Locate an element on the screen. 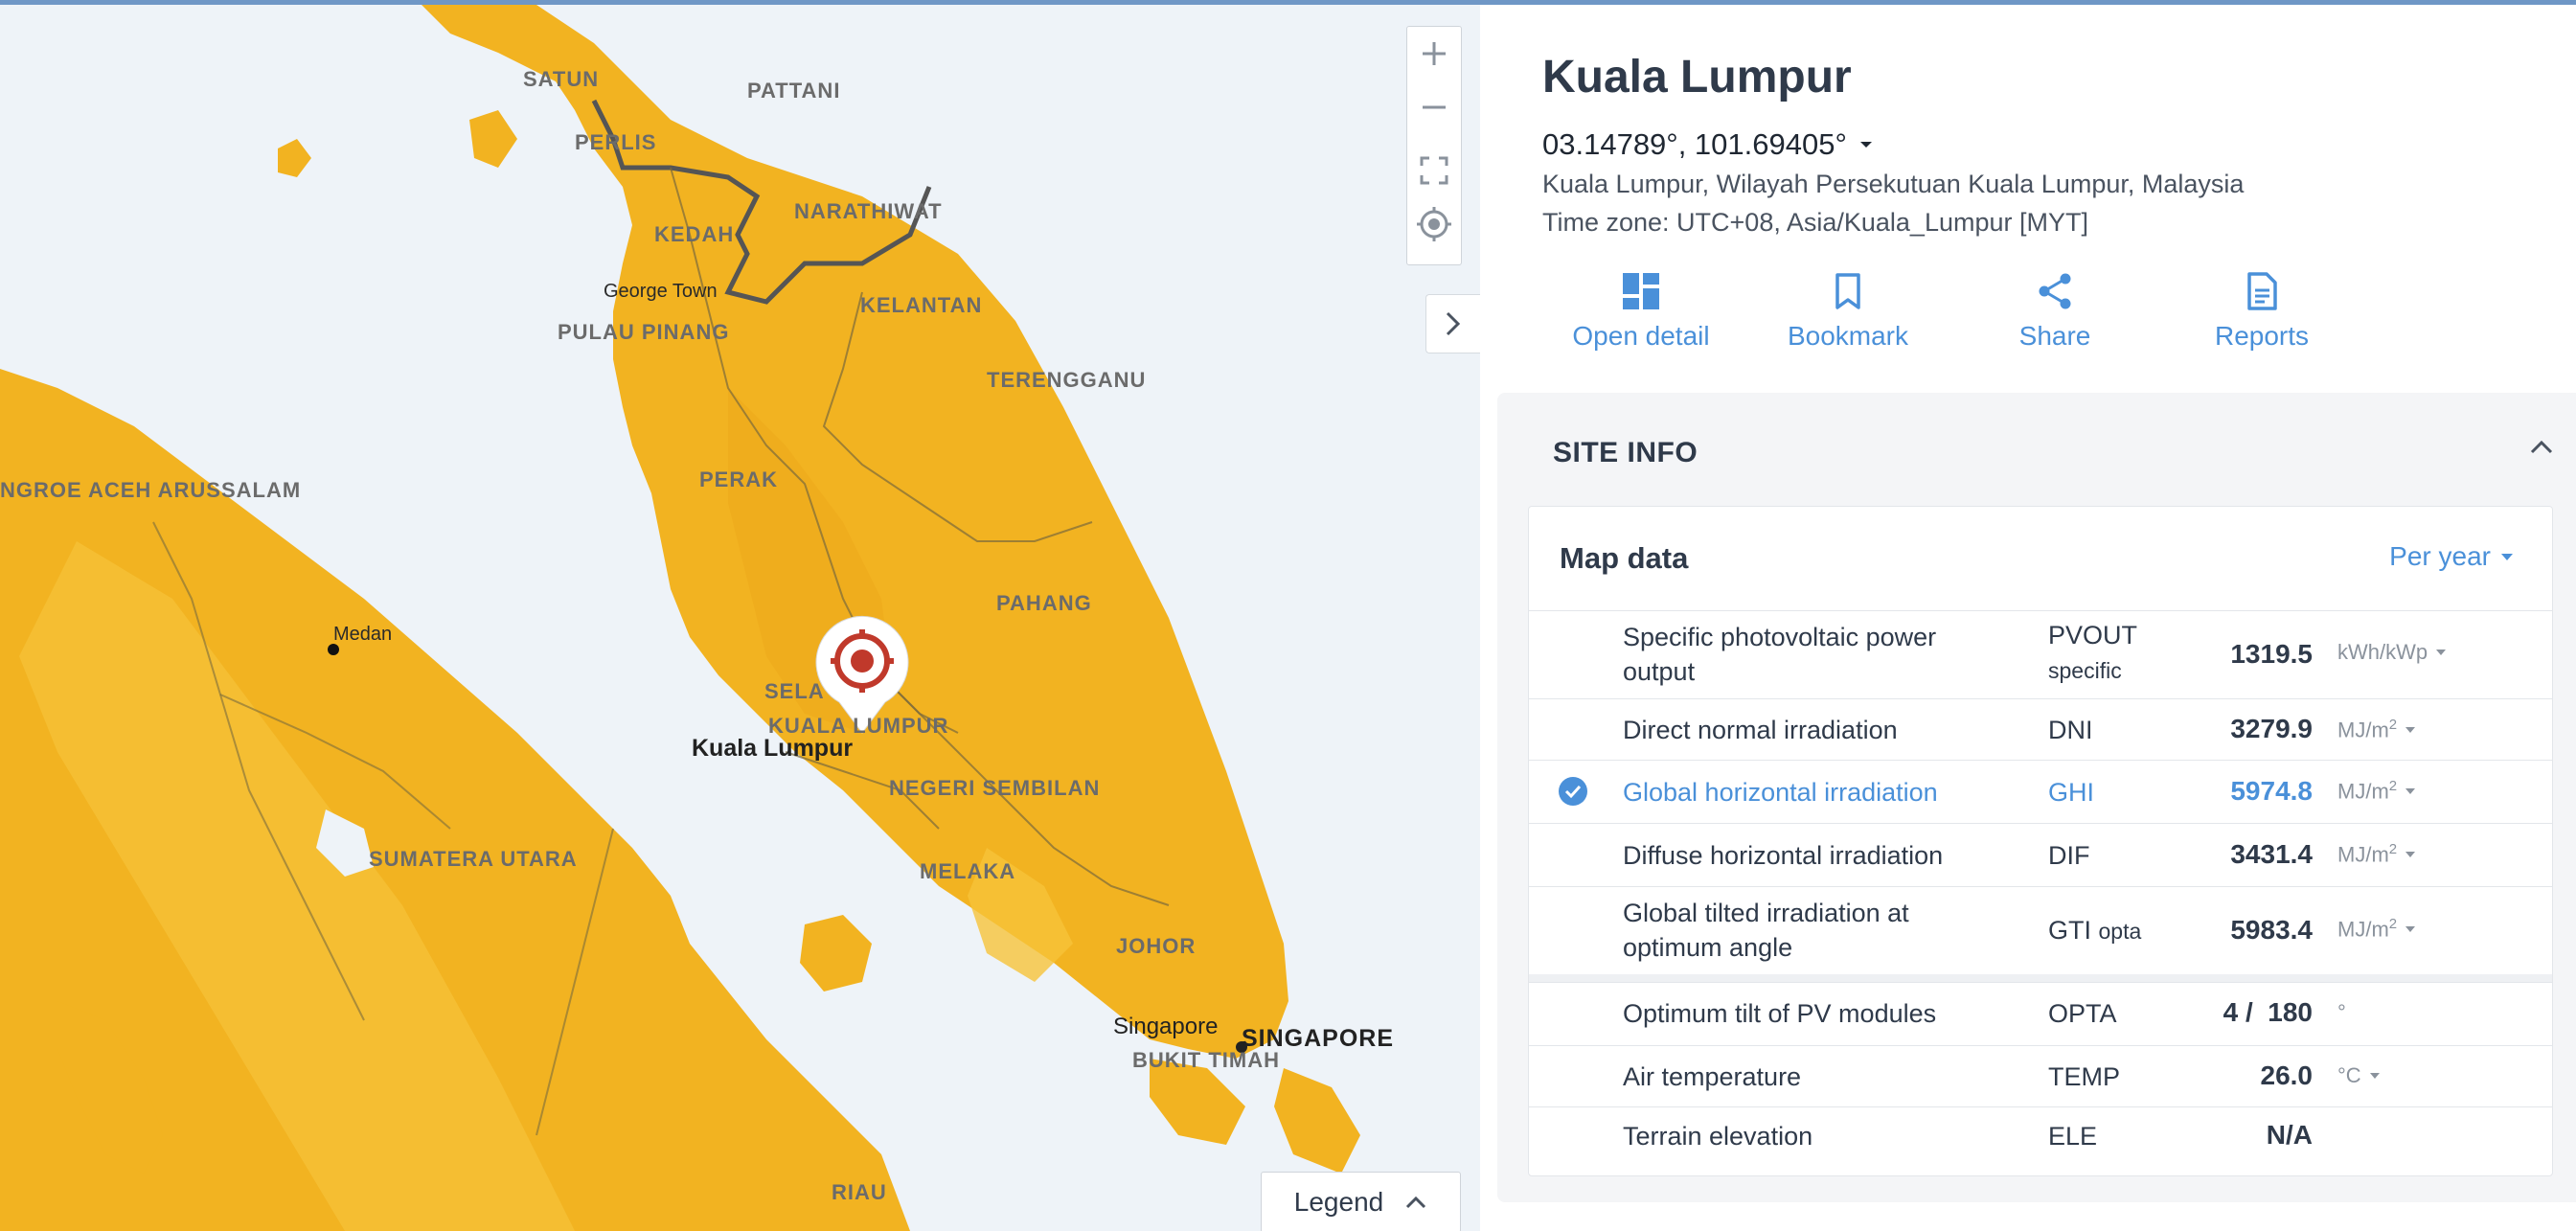  coordinates-text: 03.14789°, 101.69405° is located at coordinates (1694, 144).